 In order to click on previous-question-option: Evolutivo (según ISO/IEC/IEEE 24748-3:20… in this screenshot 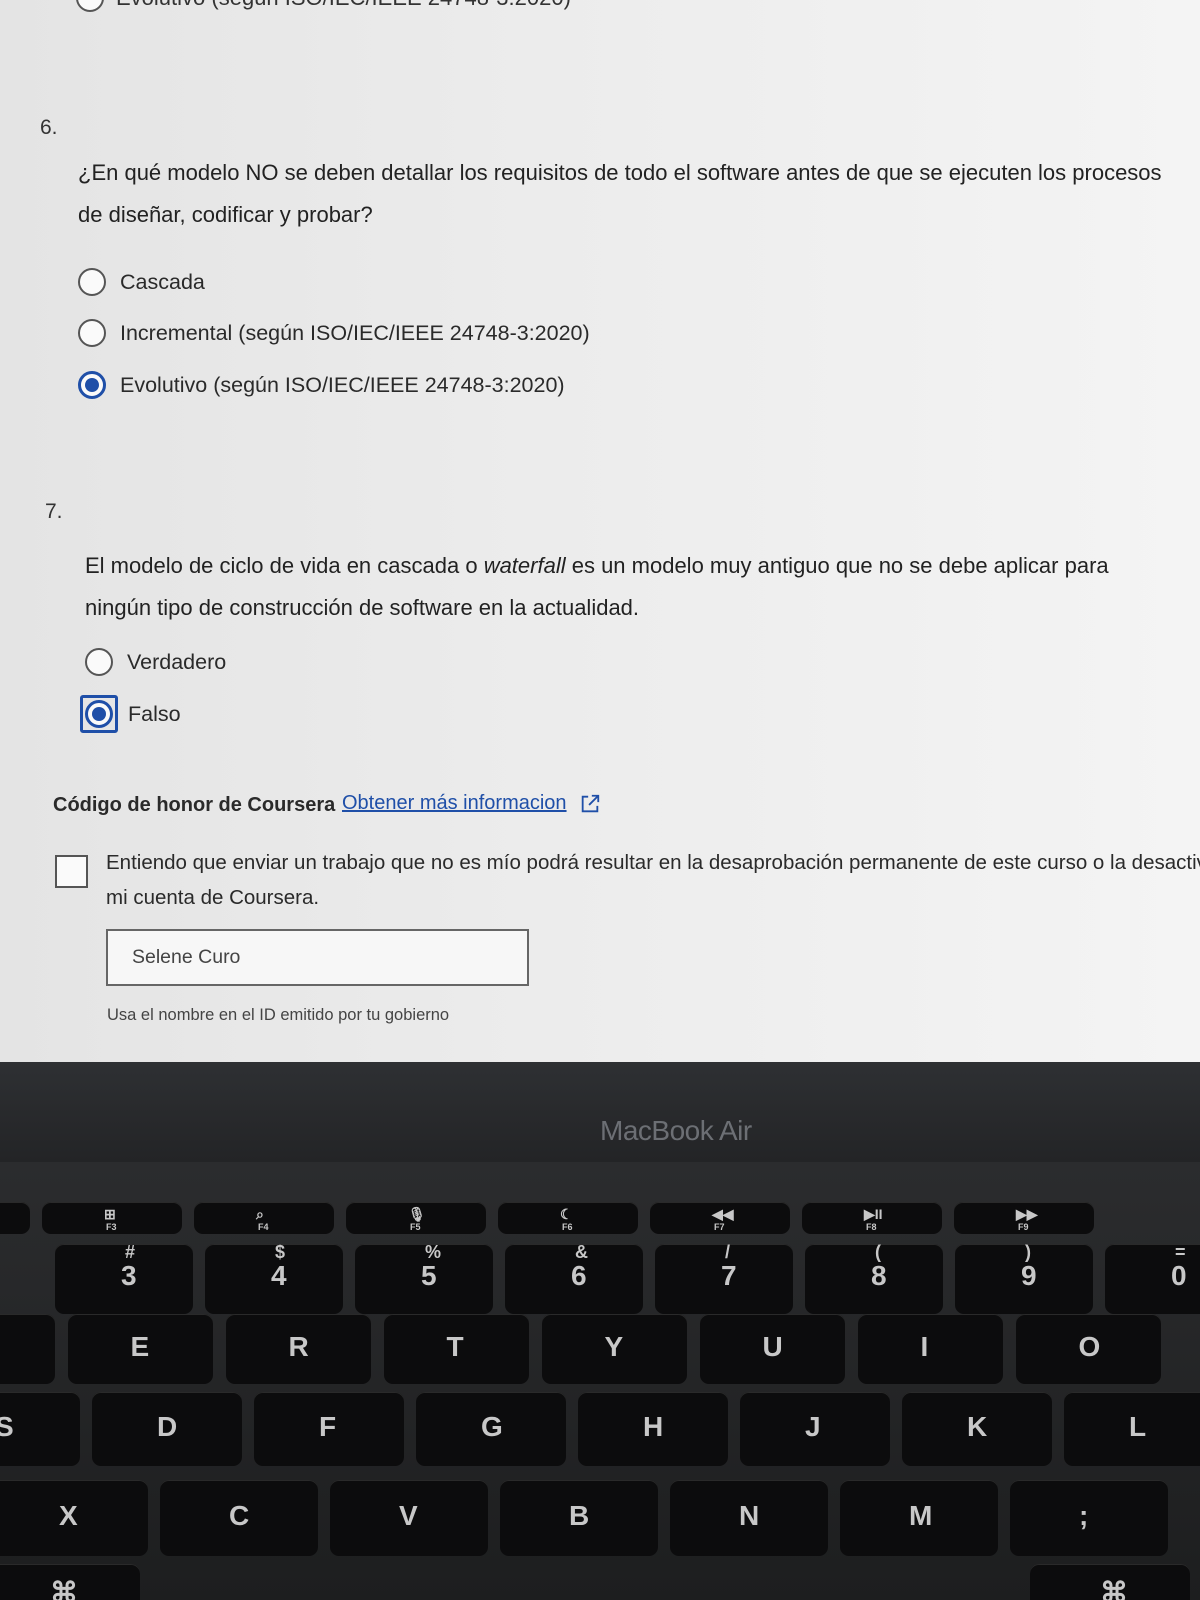, I will do `click(323, 6)`.